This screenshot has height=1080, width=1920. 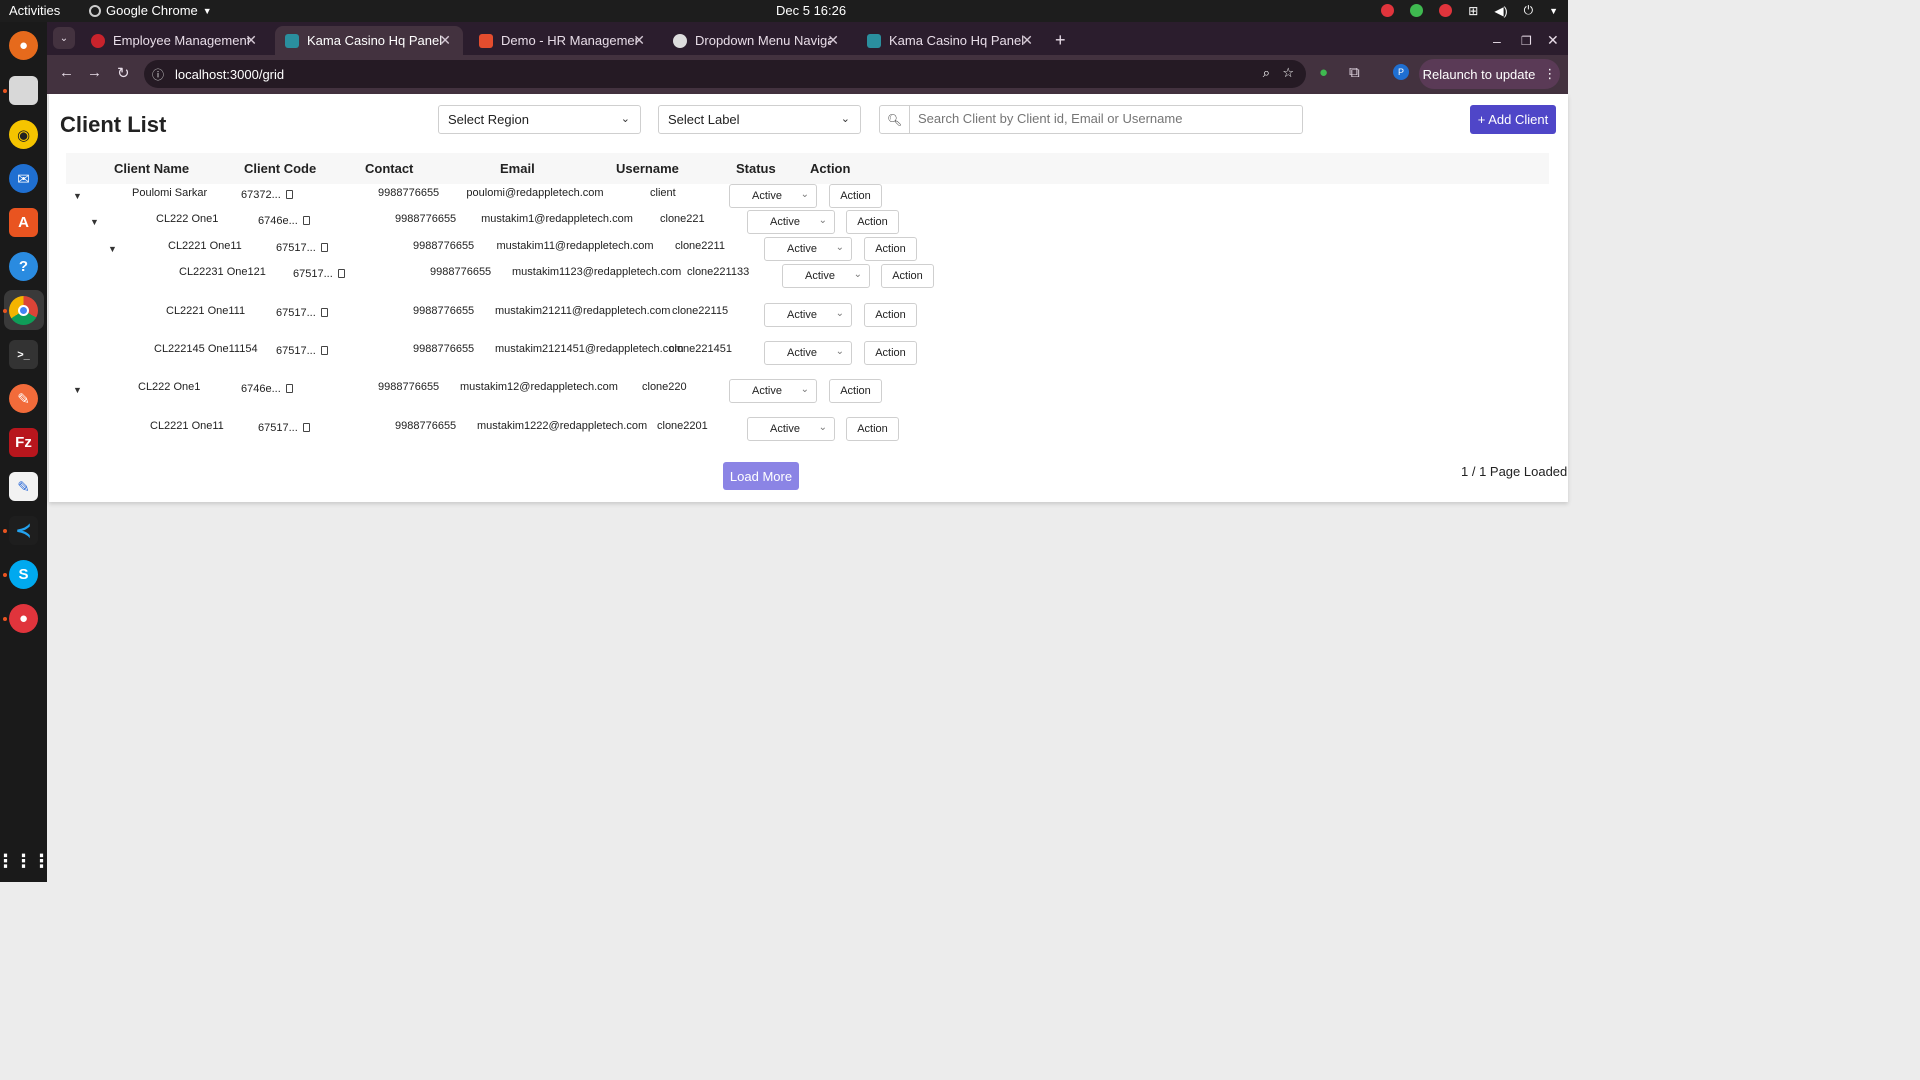 I want to click on label-select: Select Label ⌄, so click(x=759, y=119).